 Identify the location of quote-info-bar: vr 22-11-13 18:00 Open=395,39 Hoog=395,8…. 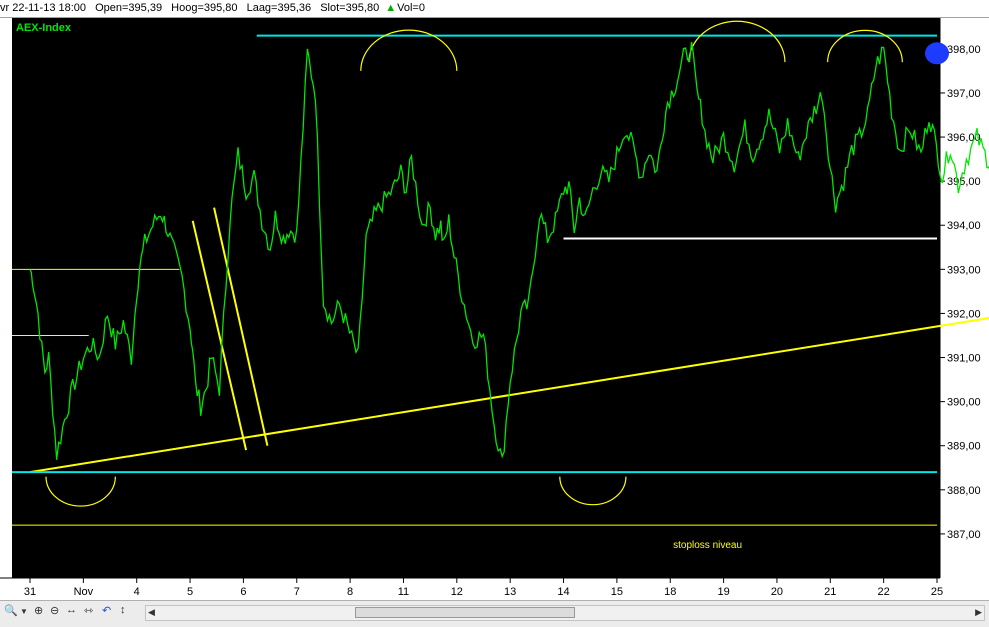
(494, 9).